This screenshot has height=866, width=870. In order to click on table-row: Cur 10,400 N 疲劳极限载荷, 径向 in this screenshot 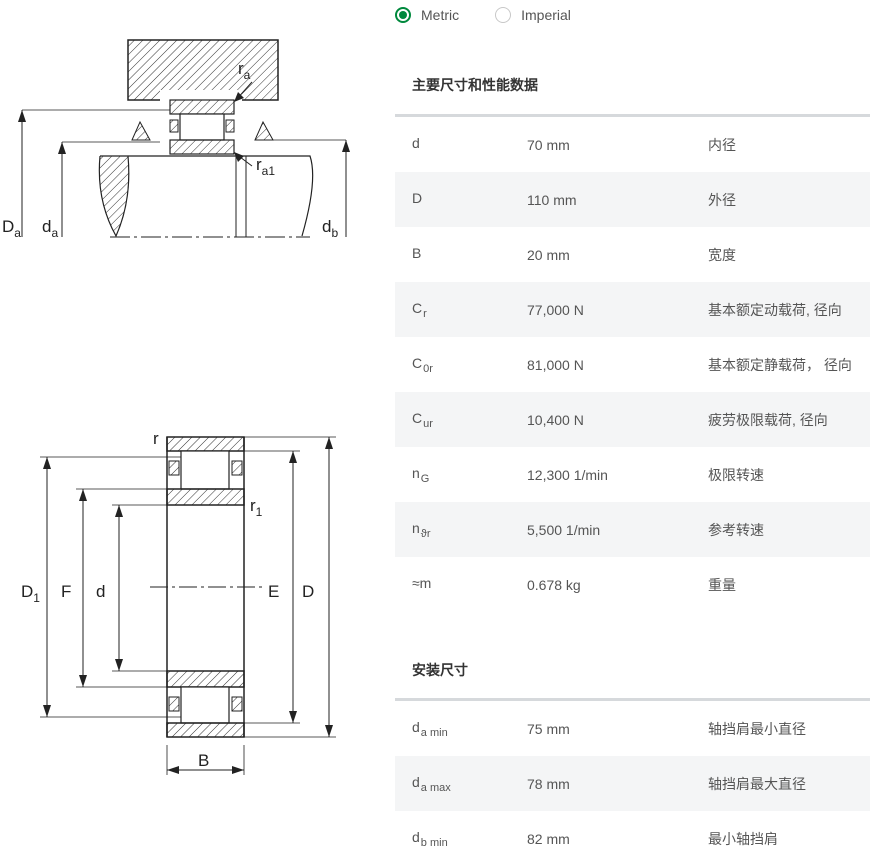, I will do `click(632, 419)`.